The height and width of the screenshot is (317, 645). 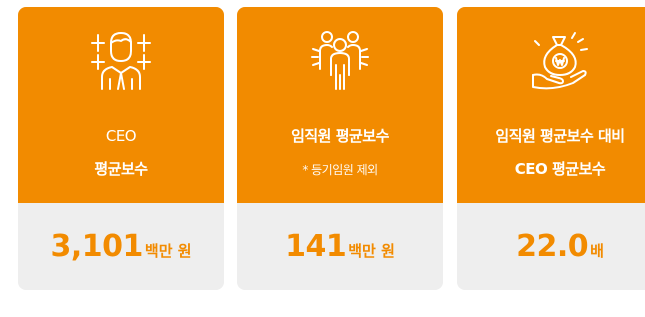 What do you see at coordinates (121, 136) in the screenshot?
I see `card-title-line1: CEO` at bounding box center [121, 136].